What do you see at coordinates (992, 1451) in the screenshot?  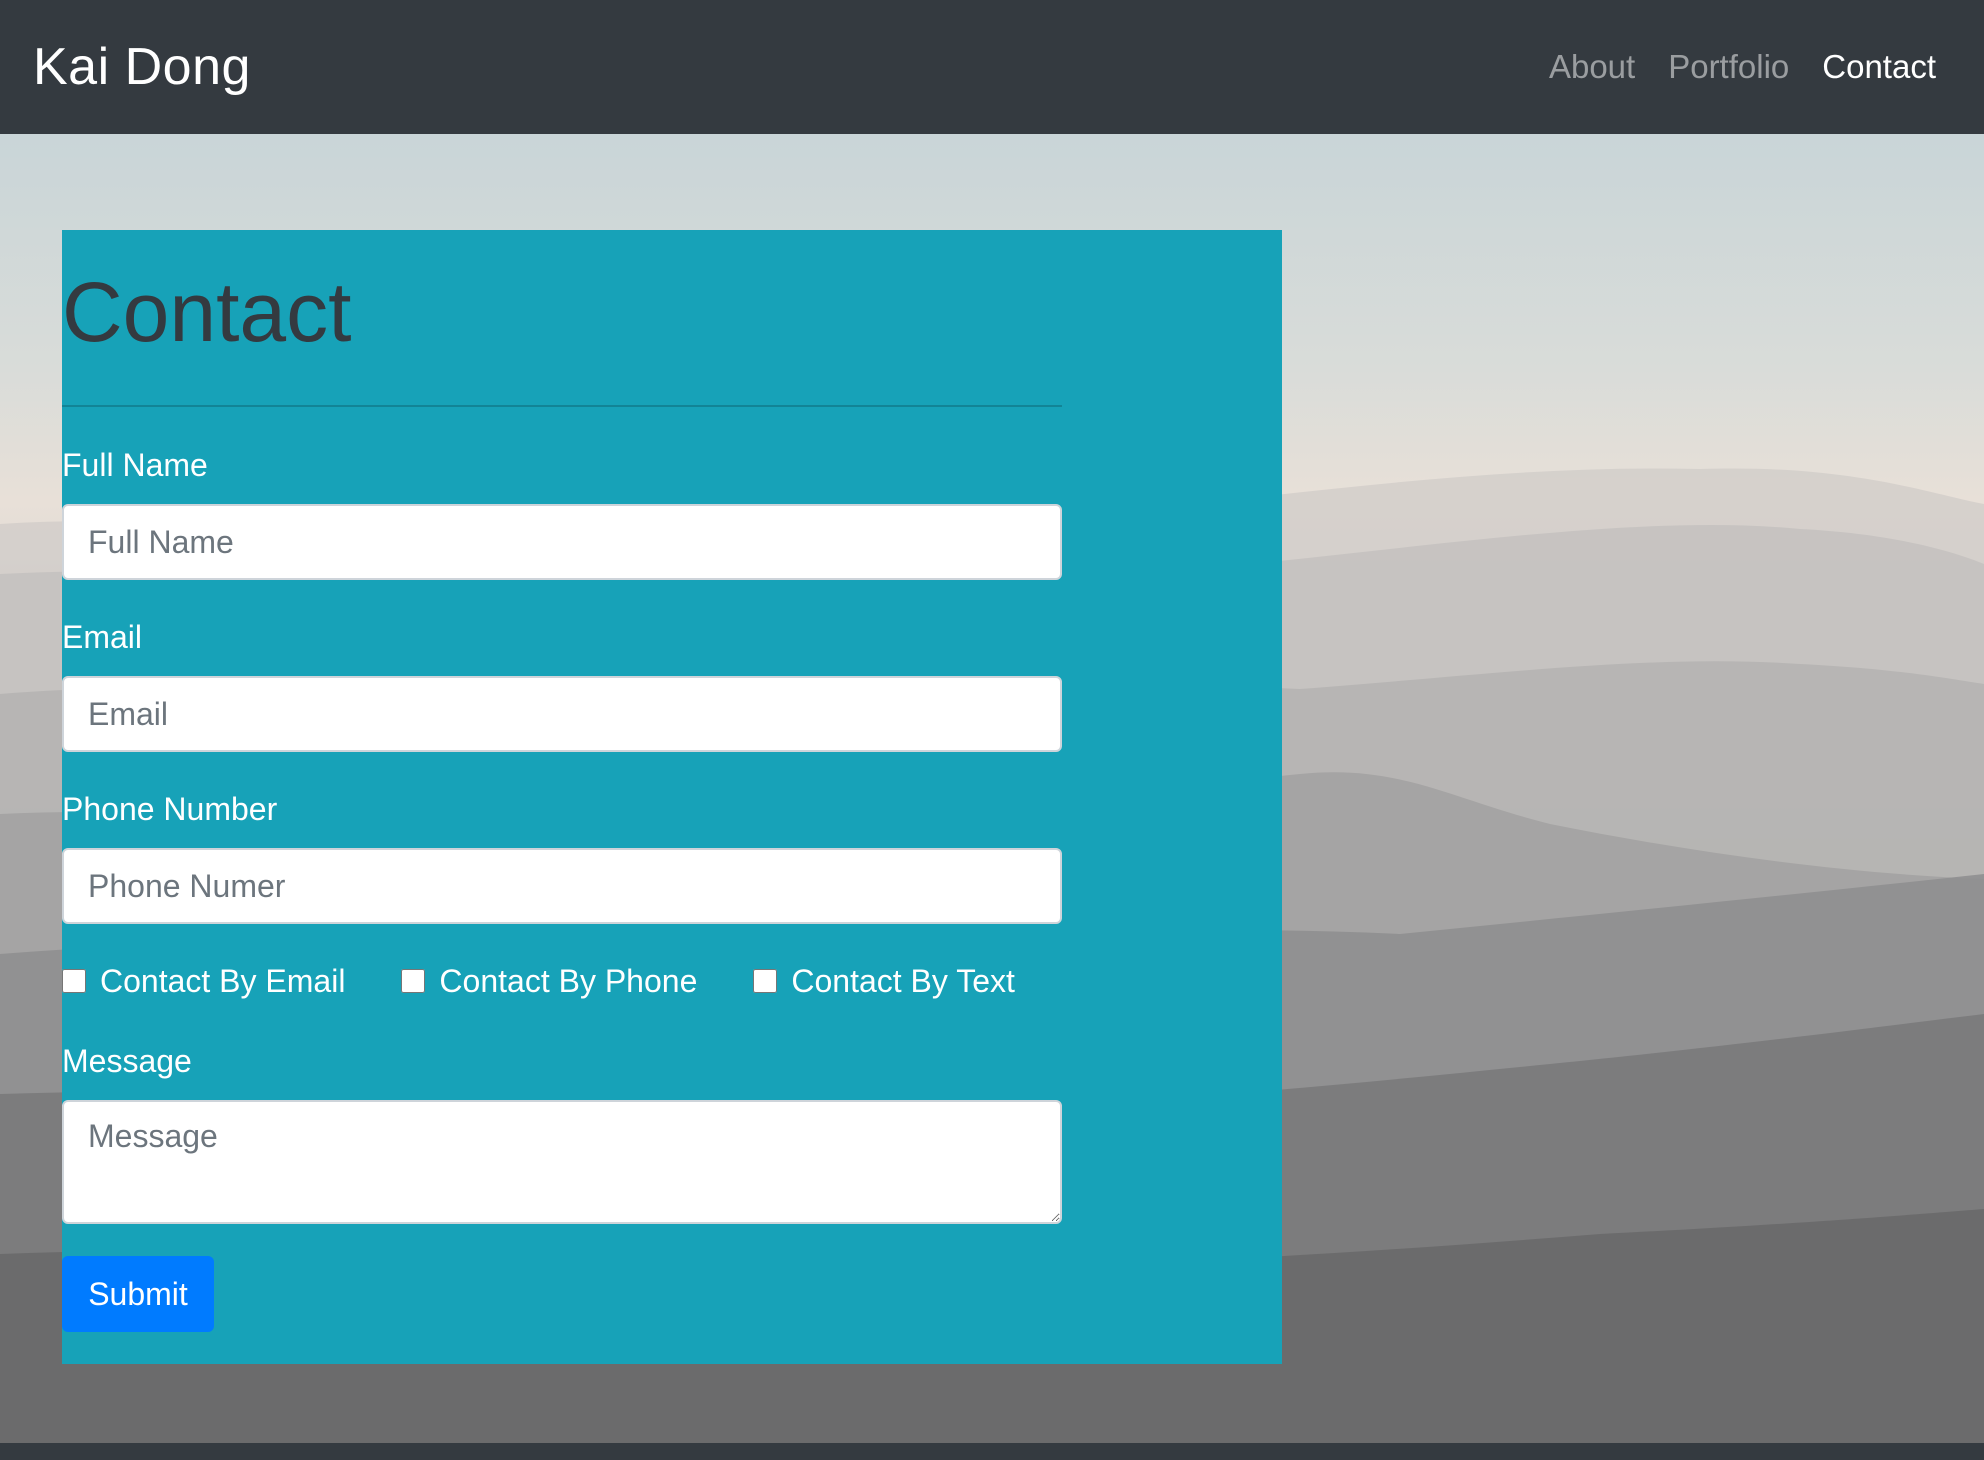 I see `footer-strip` at bounding box center [992, 1451].